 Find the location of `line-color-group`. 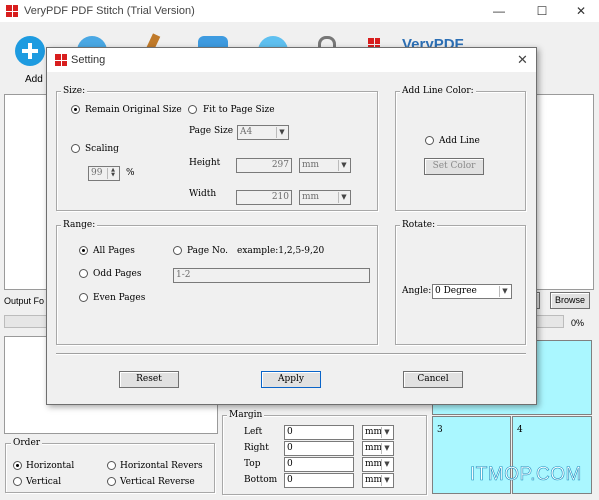

line-color-group is located at coordinates (460, 151).